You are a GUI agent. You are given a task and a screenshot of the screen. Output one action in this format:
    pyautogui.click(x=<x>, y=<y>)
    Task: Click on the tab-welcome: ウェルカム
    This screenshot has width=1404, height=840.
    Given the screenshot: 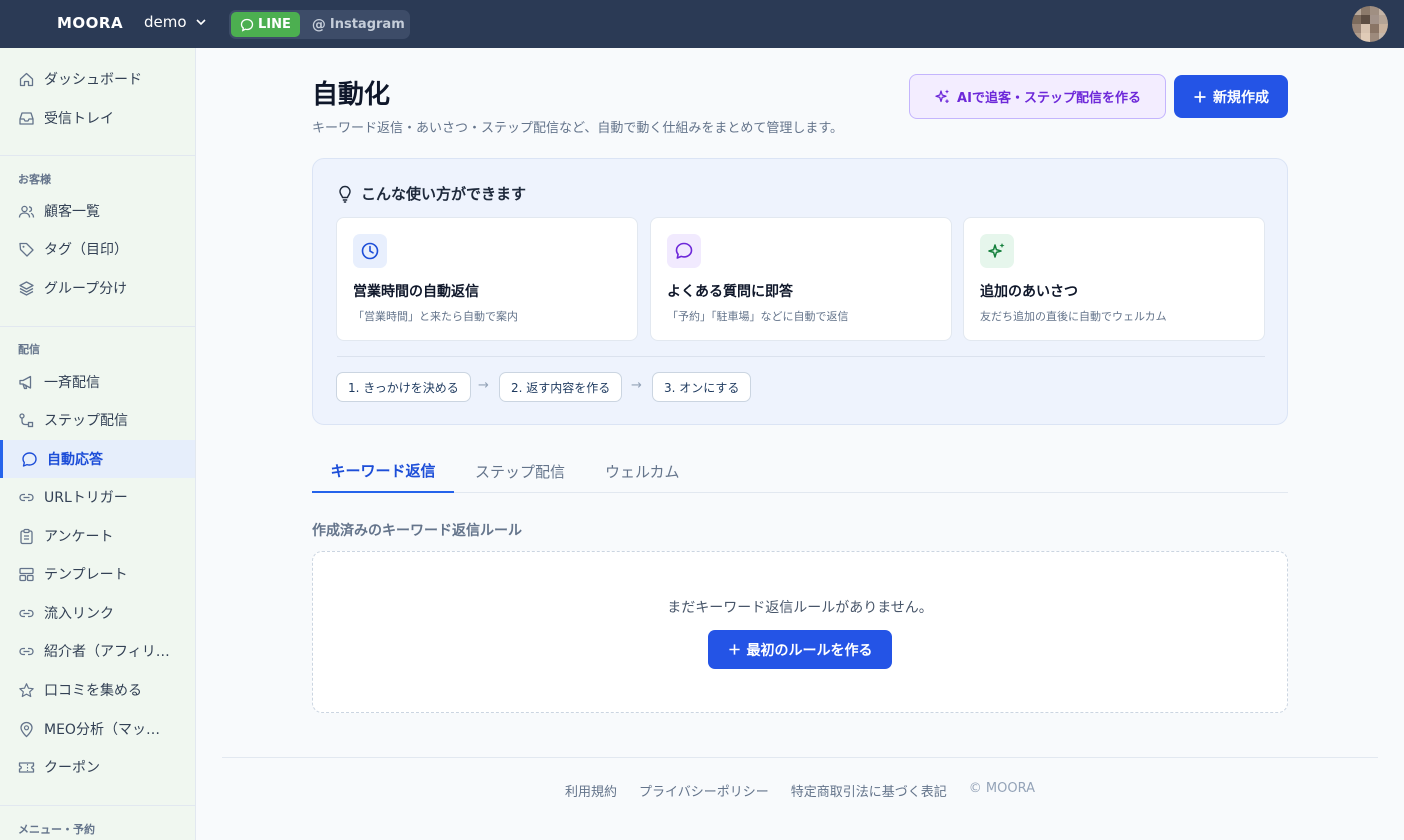 What is the action you would take?
    pyautogui.click(x=642, y=471)
    